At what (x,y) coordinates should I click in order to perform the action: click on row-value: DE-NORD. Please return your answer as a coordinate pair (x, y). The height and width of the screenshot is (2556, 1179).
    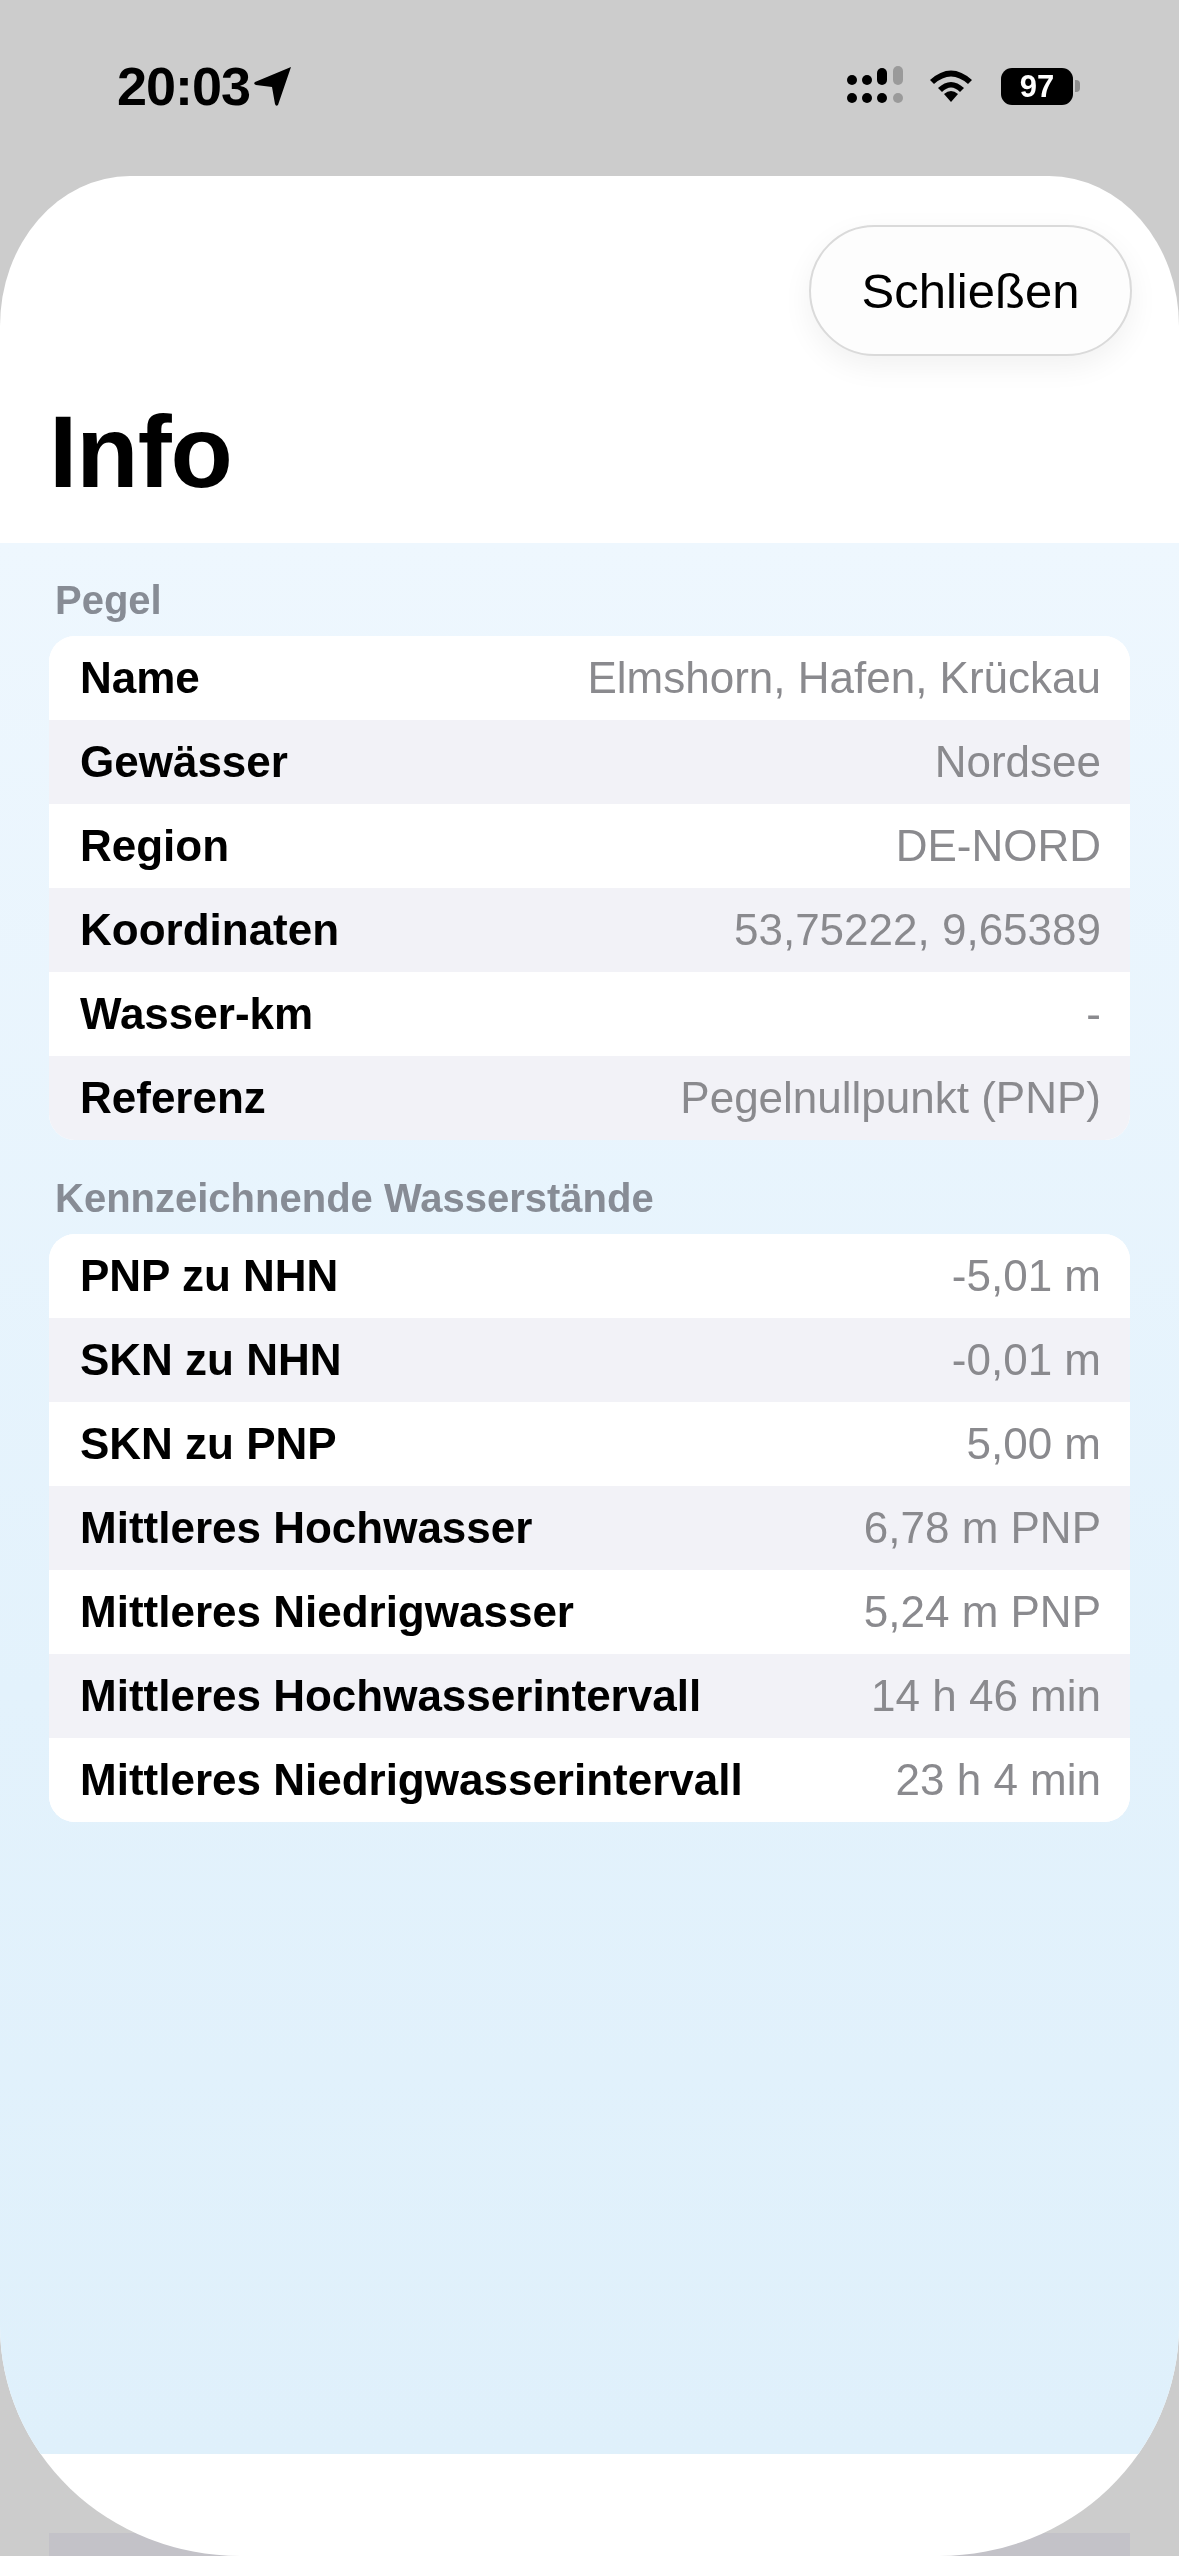
    Looking at the image, I should click on (998, 846).